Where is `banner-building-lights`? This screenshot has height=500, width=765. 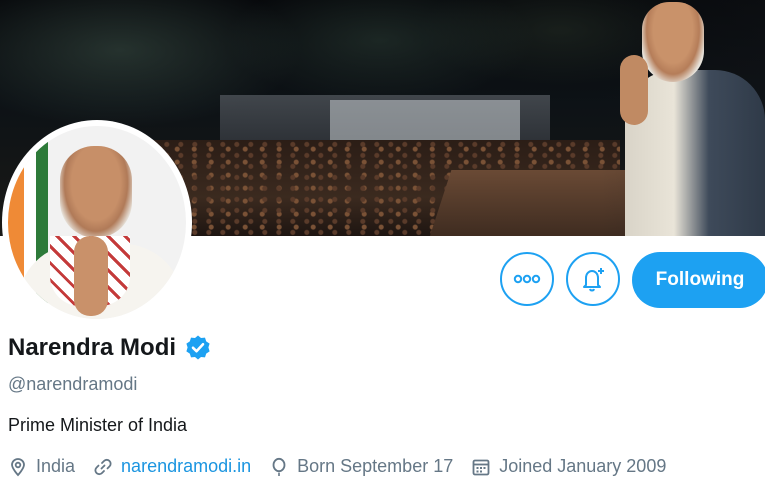
banner-building-lights is located at coordinates (425, 120).